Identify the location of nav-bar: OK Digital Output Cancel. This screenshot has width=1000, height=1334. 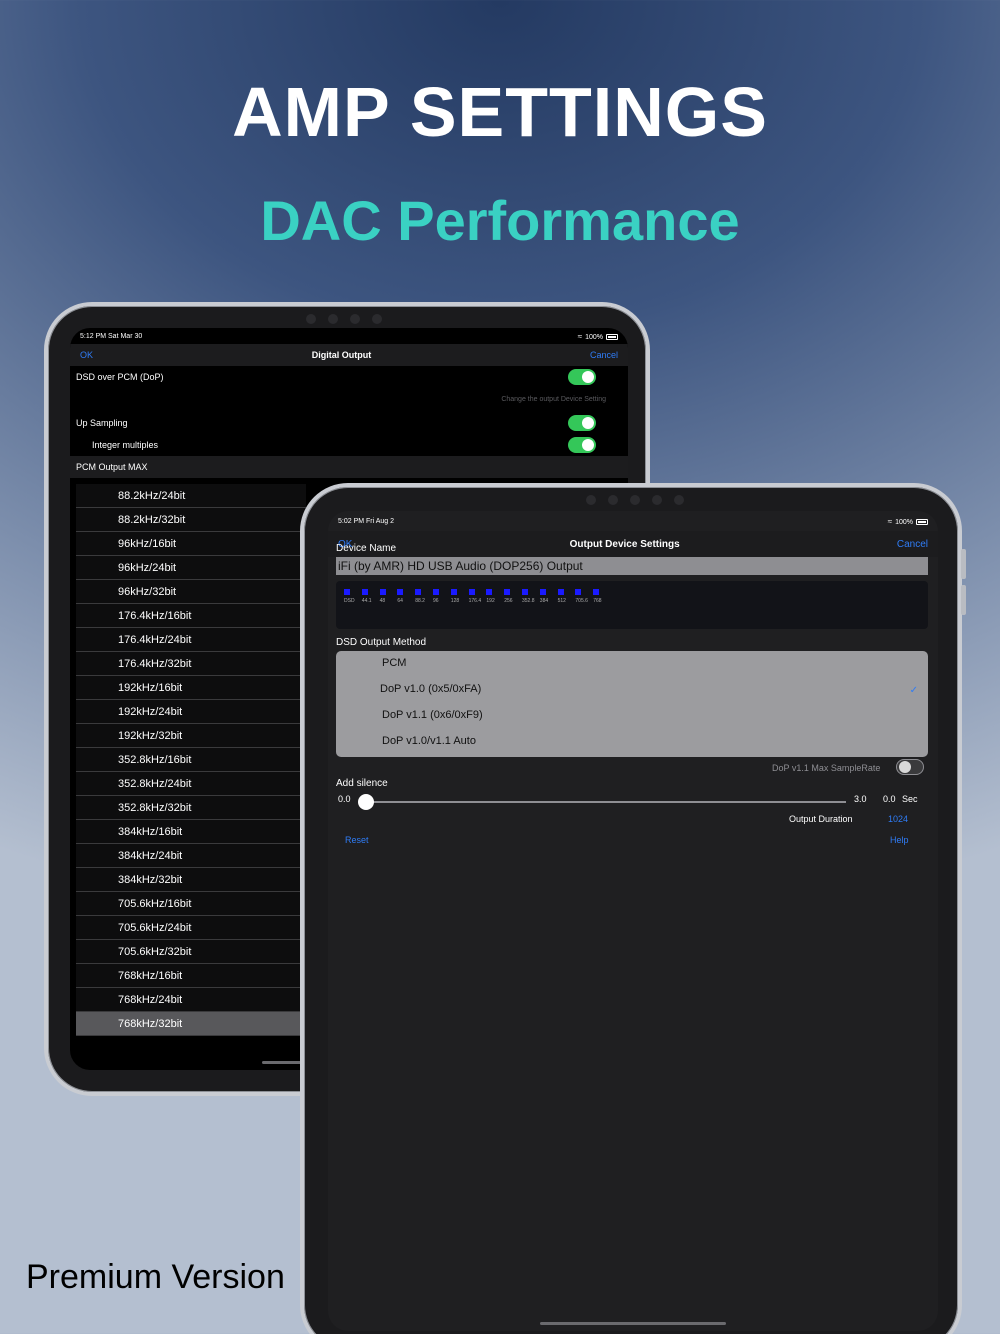
(349, 355).